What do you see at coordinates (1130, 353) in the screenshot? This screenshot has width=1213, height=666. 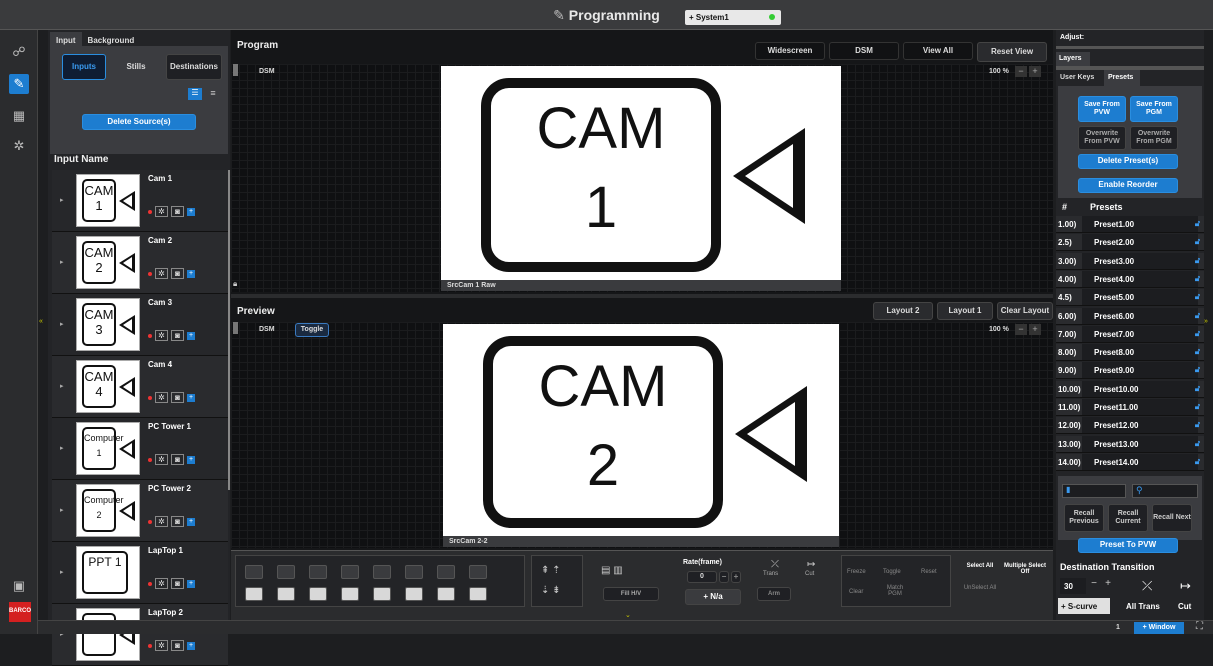 I see `preset-row: 8.00) Preset8.00 🔓︎` at bounding box center [1130, 353].